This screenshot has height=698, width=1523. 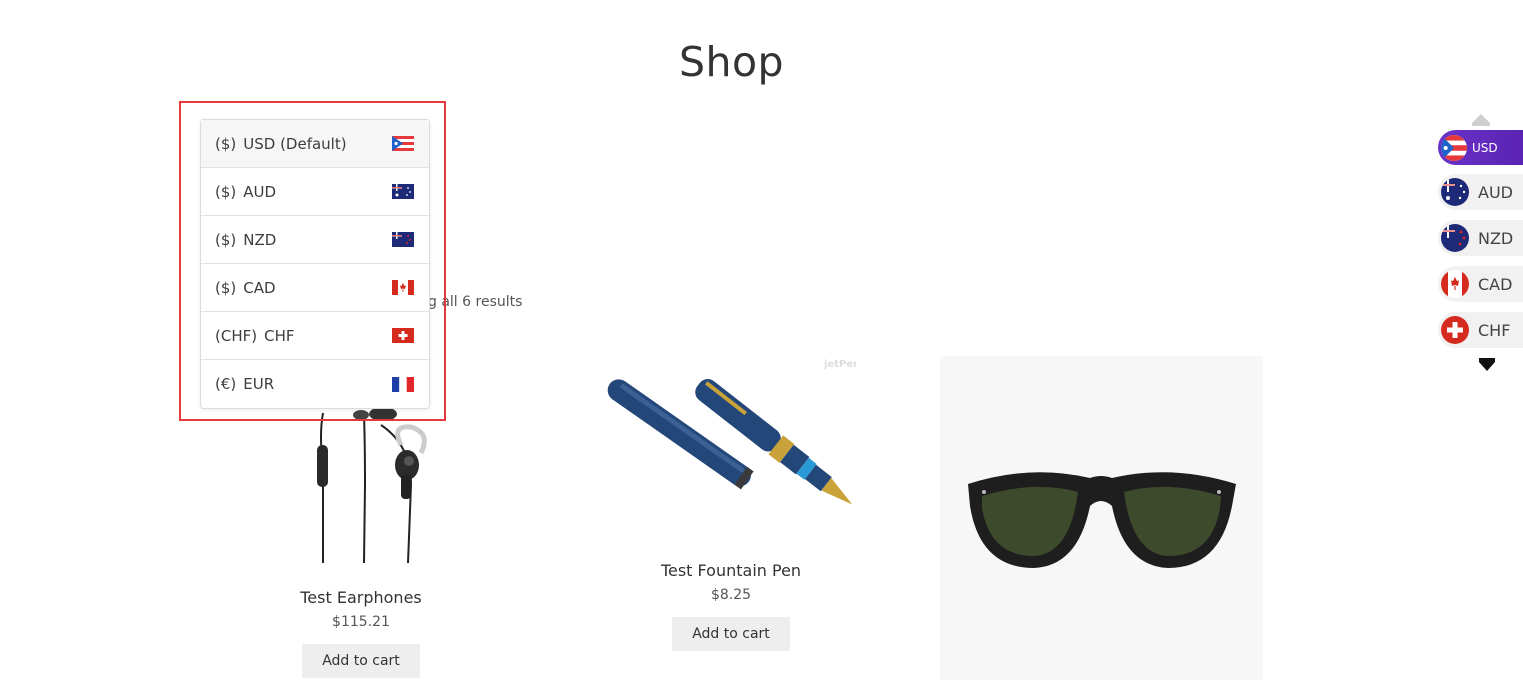 I want to click on product-sunglasses, so click(x=1101, y=518).